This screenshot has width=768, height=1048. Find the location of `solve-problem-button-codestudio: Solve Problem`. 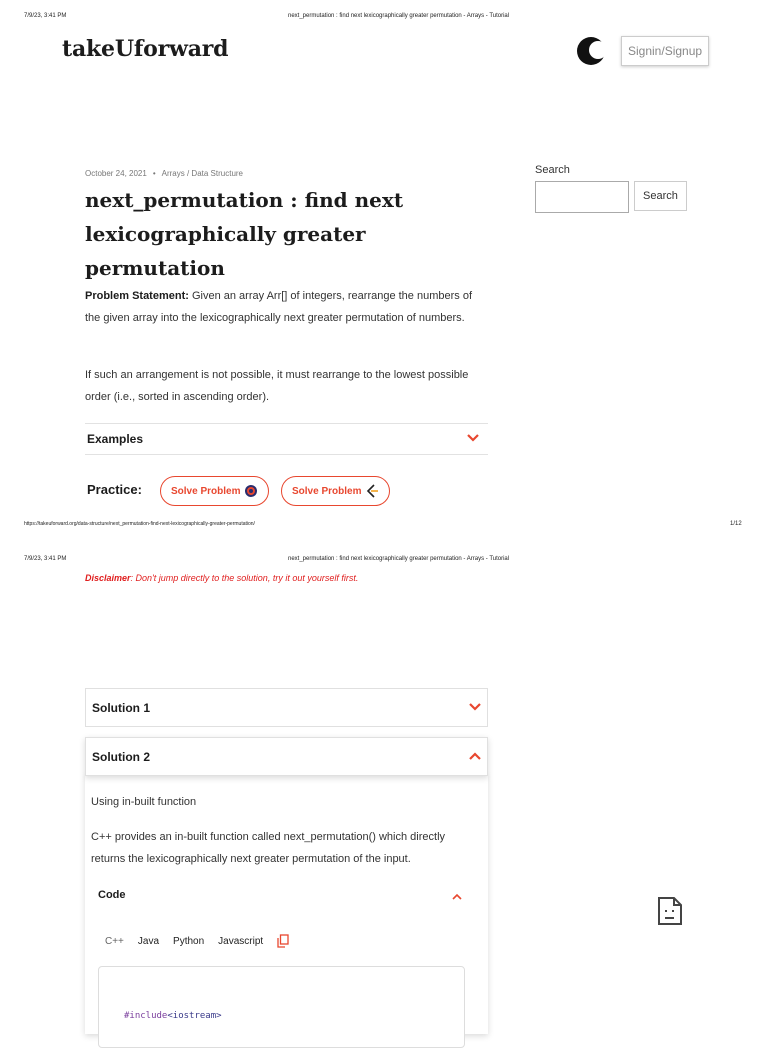

solve-problem-button-codestudio: Solve Problem is located at coordinates (215, 491).